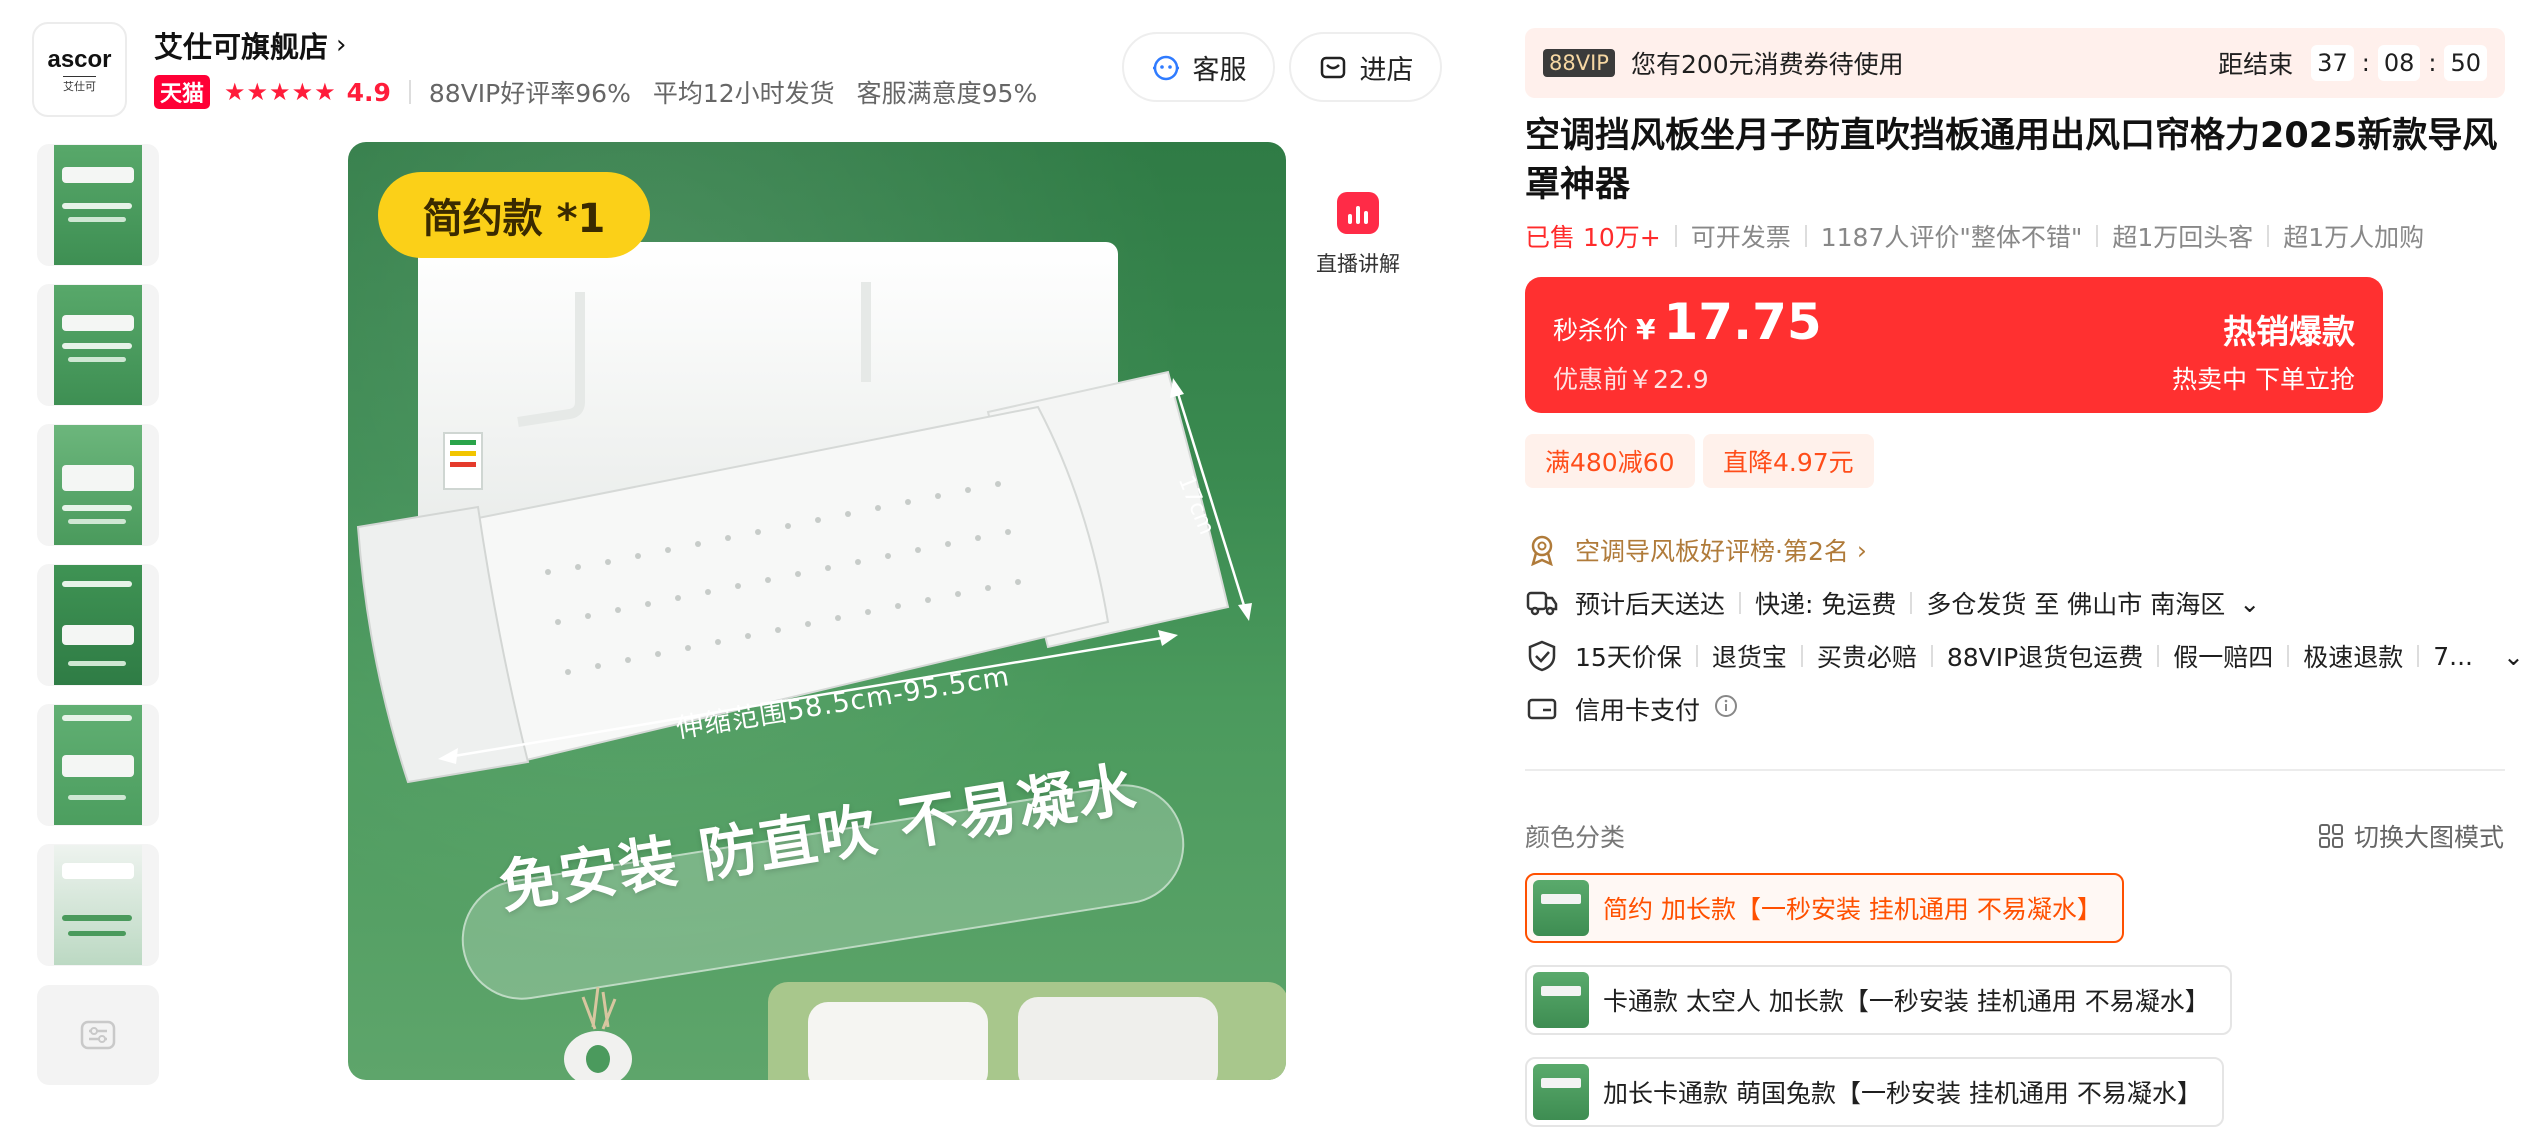 Image resolution: width=2525 pixels, height=1127 pixels. I want to click on info-icon, so click(1726, 709).